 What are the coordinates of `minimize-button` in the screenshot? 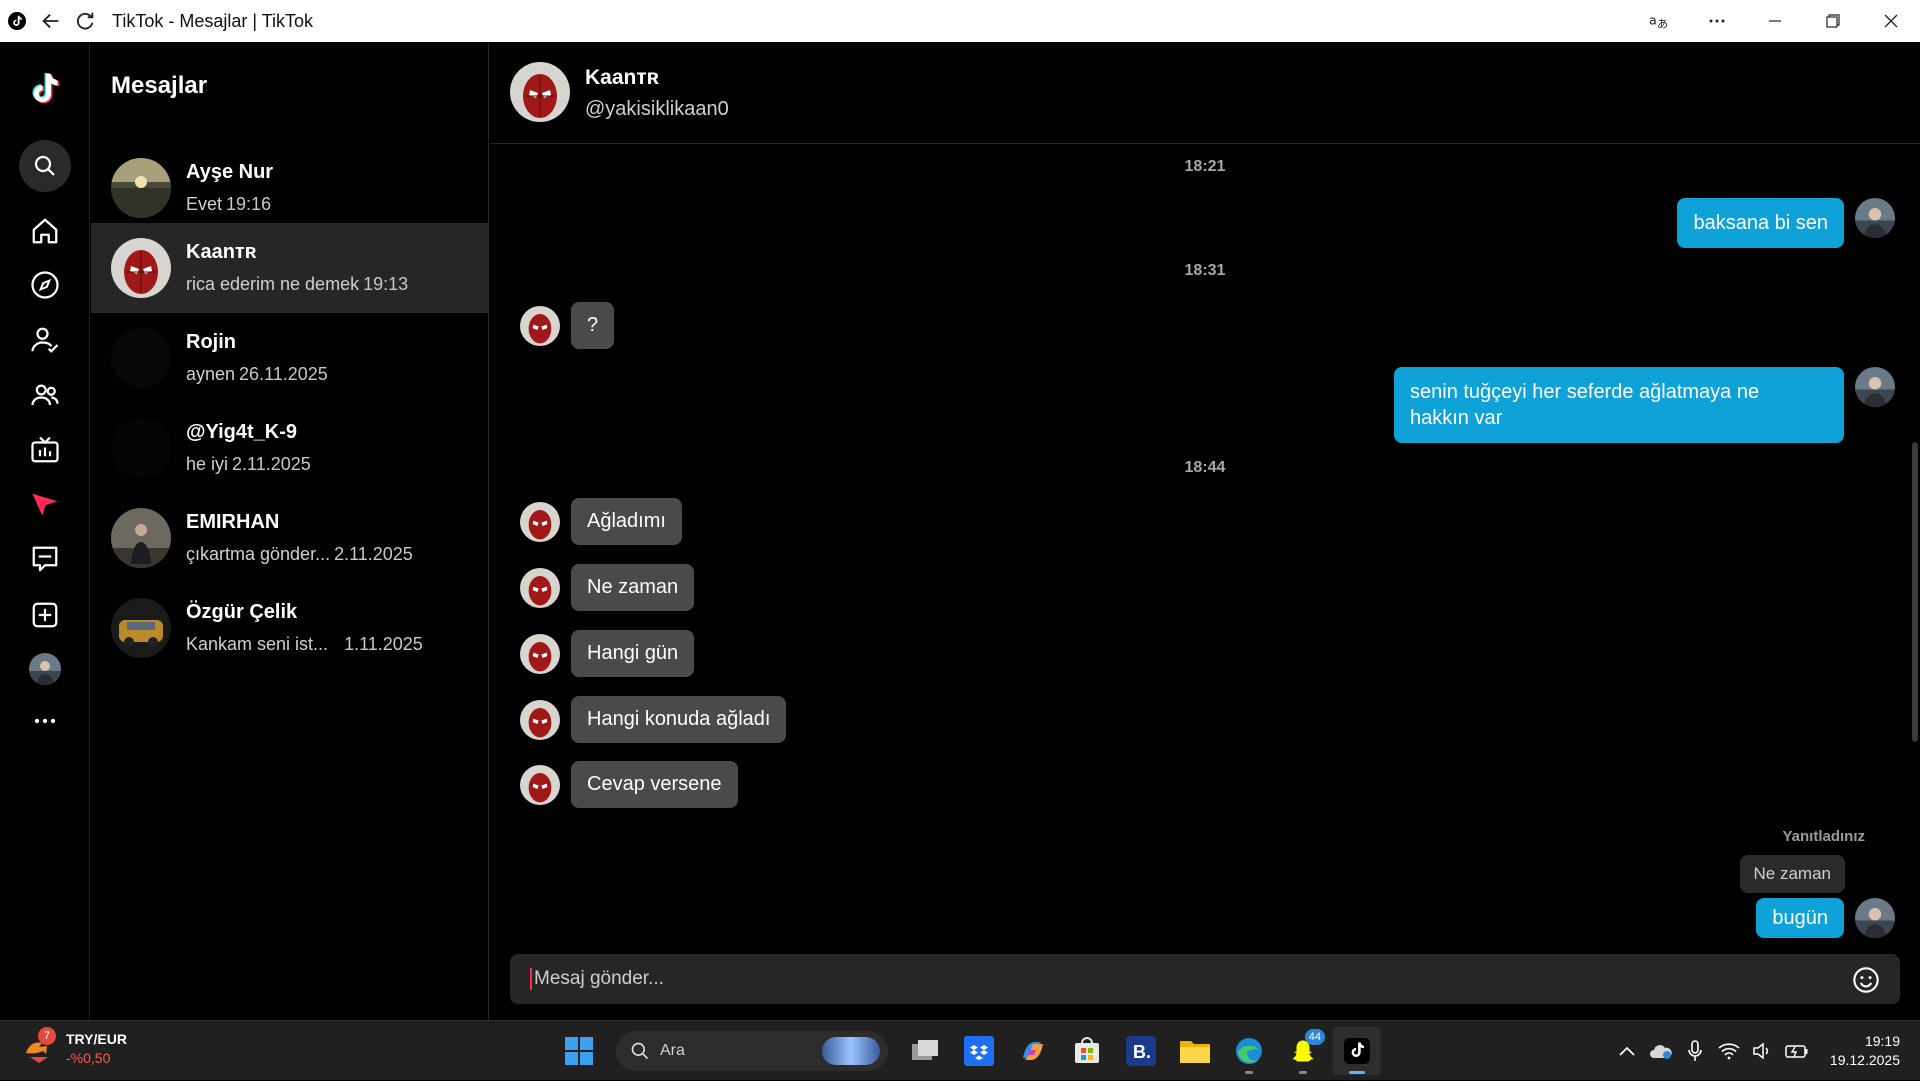 It's located at (1775, 21).